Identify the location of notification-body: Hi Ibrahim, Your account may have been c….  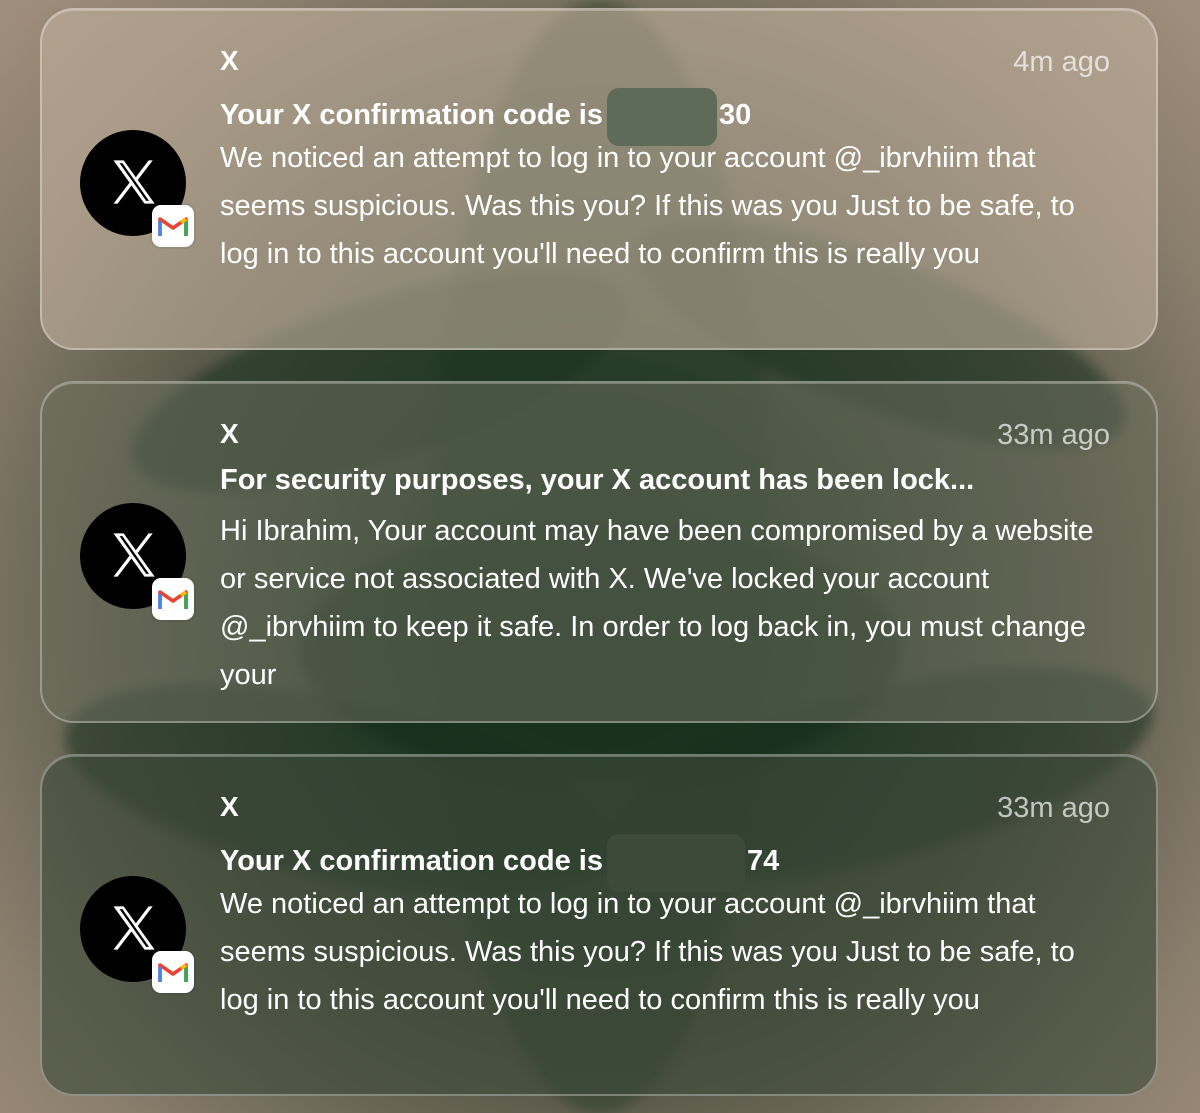
(657, 603).